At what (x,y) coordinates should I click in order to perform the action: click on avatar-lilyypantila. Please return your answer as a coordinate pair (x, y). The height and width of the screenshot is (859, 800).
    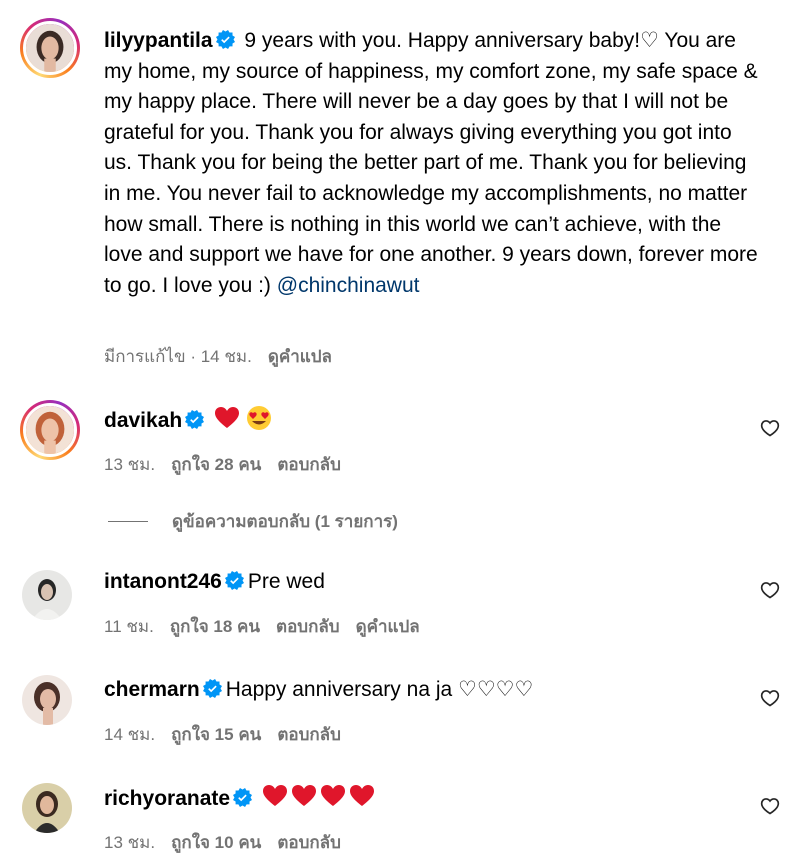
    Looking at the image, I should click on (50, 48).